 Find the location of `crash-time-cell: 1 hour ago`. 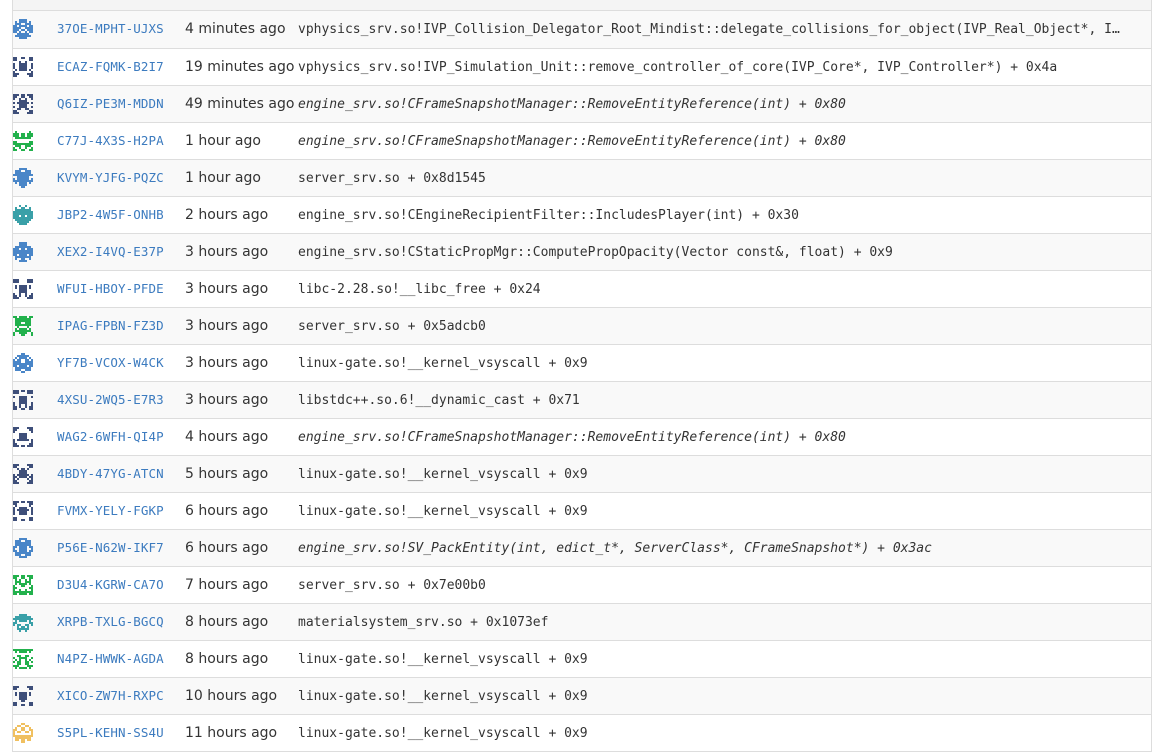

crash-time-cell: 1 hour ago is located at coordinates (241, 141).